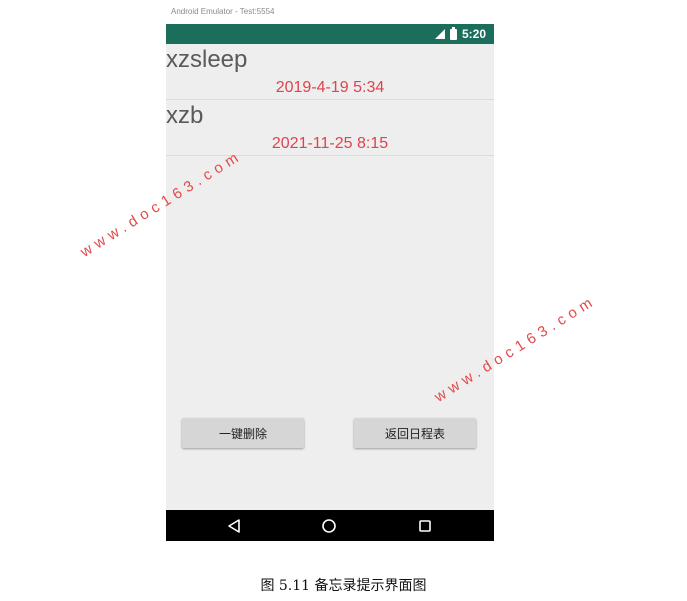 This screenshot has height=601, width=687. I want to click on battery-charging-icon, so click(453, 33).